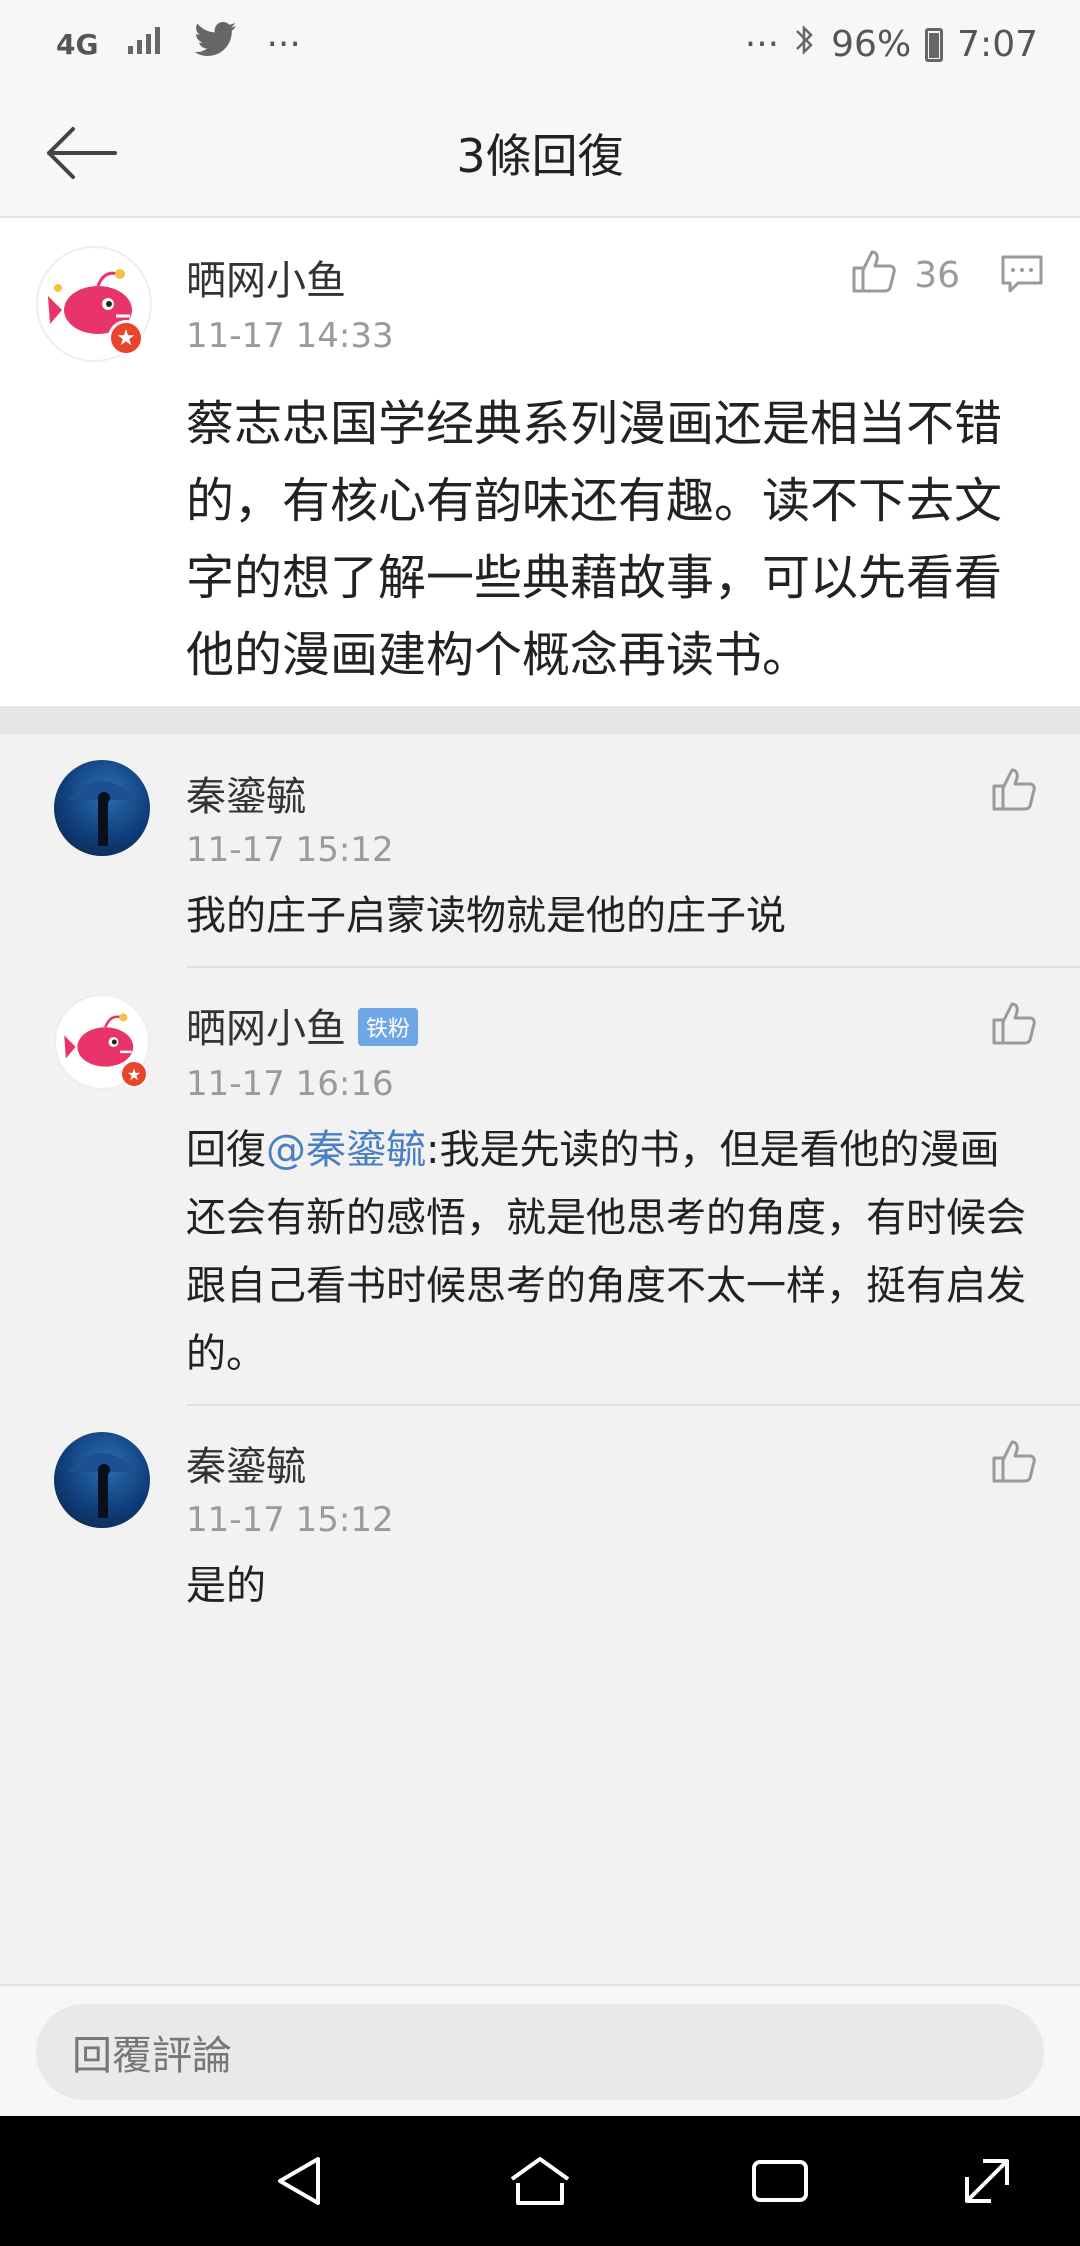 This screenshot has width=1080, height=2246. What do you see at coordinates (486, 916) in the screenshot?
I see `comment-text: 我的庄子启蒙读物就是他的庄子说` at bounding box center [486, 916].